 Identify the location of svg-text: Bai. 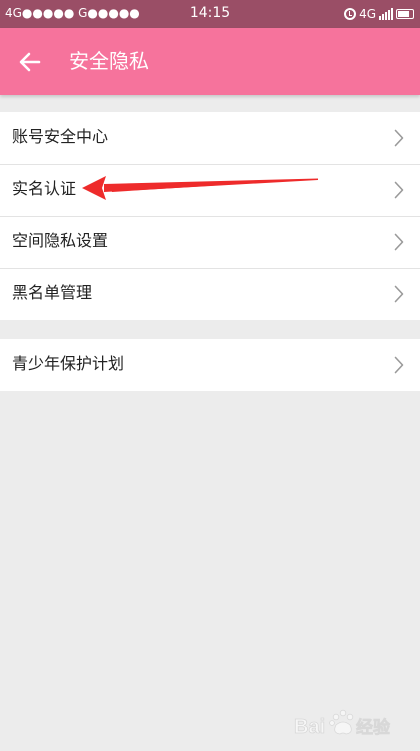
(309, 727).